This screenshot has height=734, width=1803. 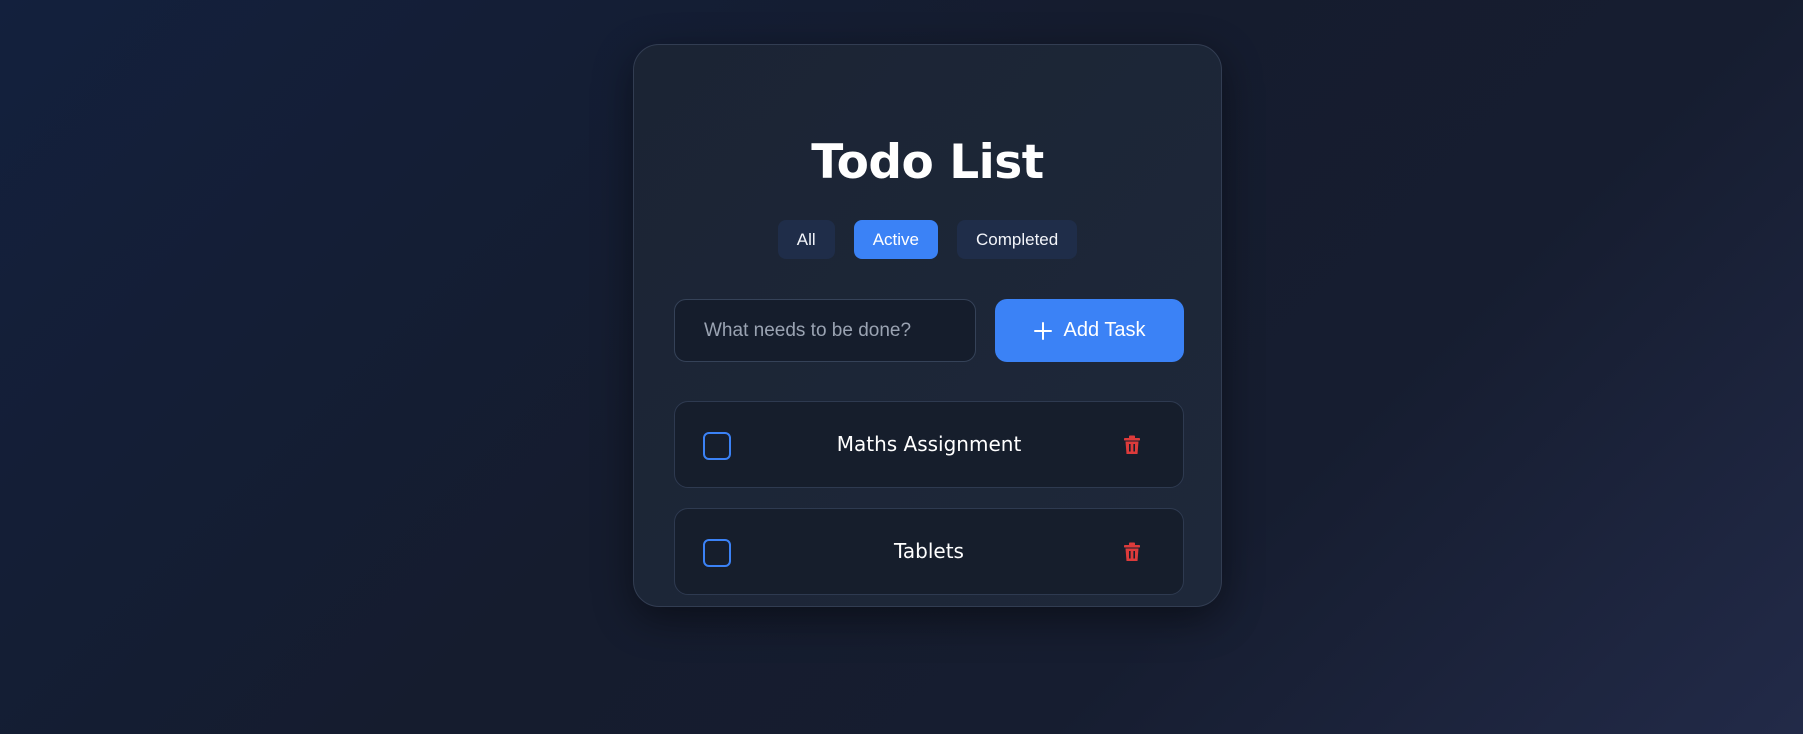 I want to click on task-item: Tablets, so click(x=929, y=551).